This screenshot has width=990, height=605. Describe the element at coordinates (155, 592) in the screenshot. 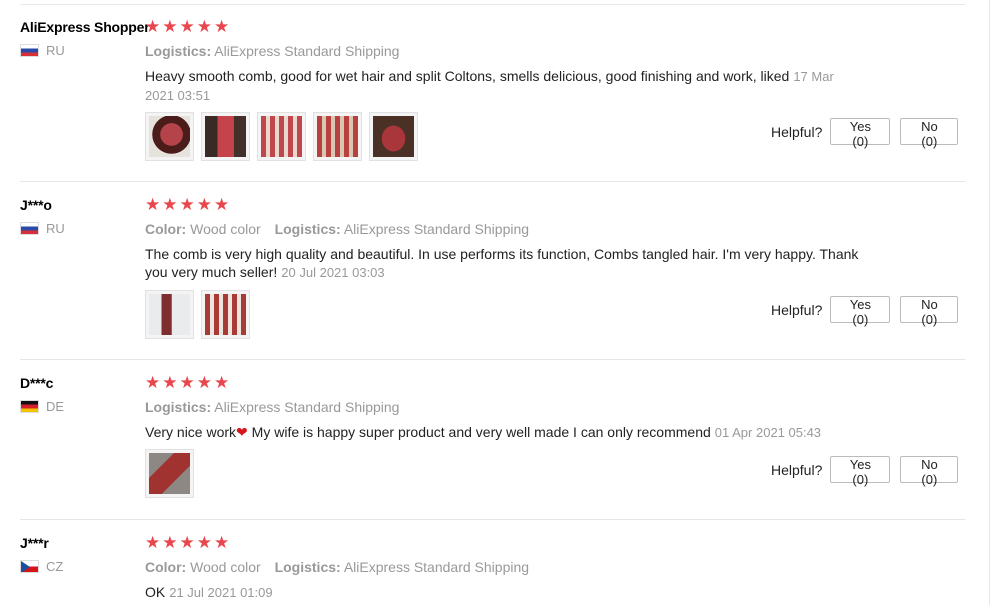

I see `review-body: OK` at that location.